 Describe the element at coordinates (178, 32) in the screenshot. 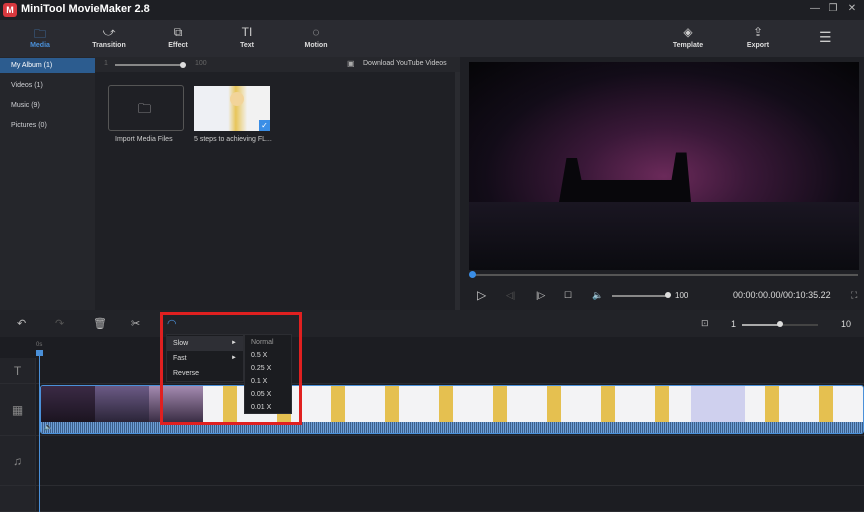

I see `effect-icon: ⧉` at that location.